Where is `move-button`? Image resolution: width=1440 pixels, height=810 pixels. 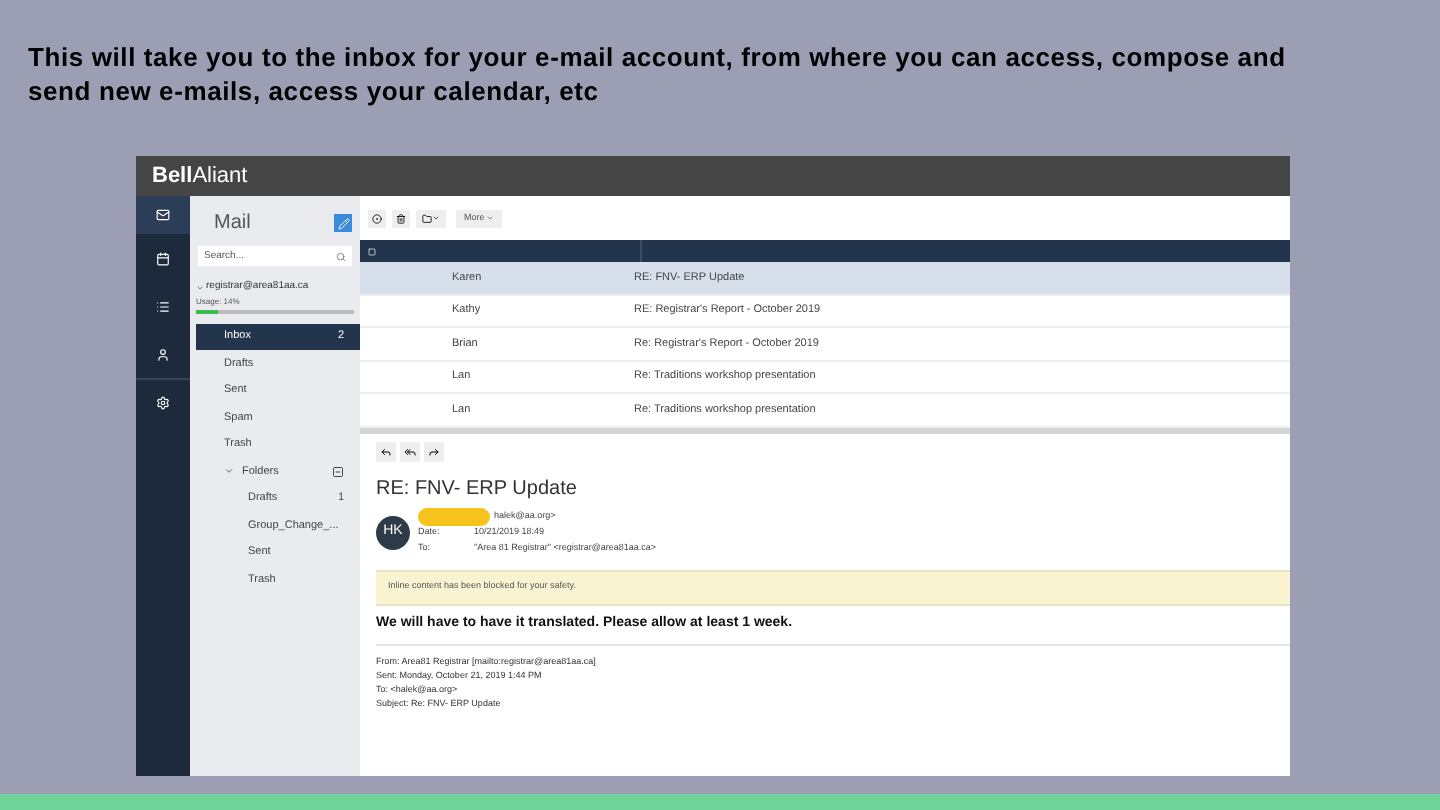 move-button is located at coordinates (431, 218).